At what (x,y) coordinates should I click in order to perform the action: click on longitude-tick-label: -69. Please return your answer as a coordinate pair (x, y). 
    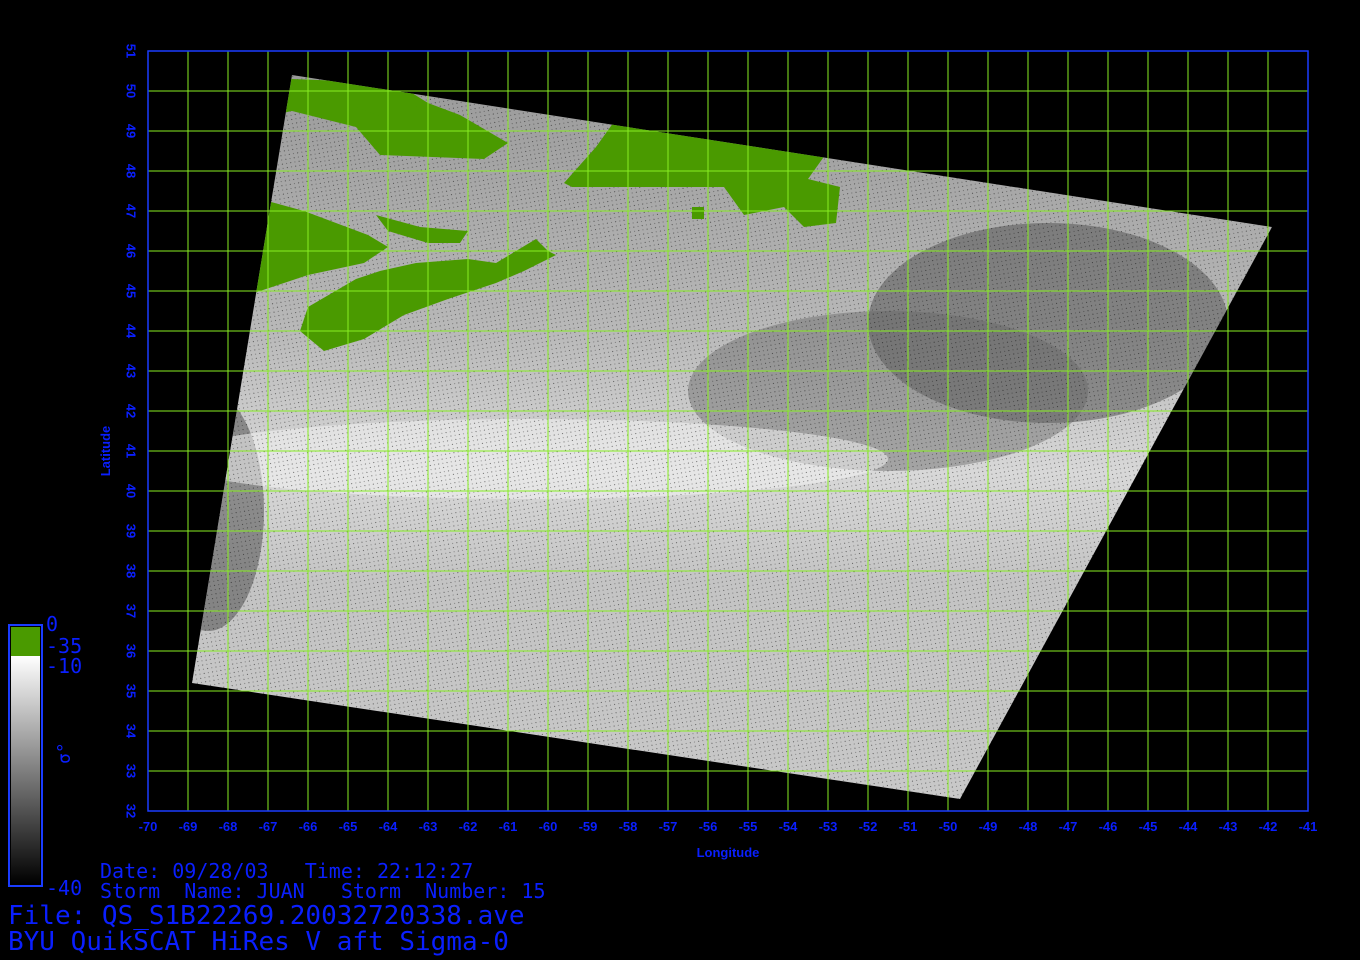
    Looking at the image, I should click on (188, 826).